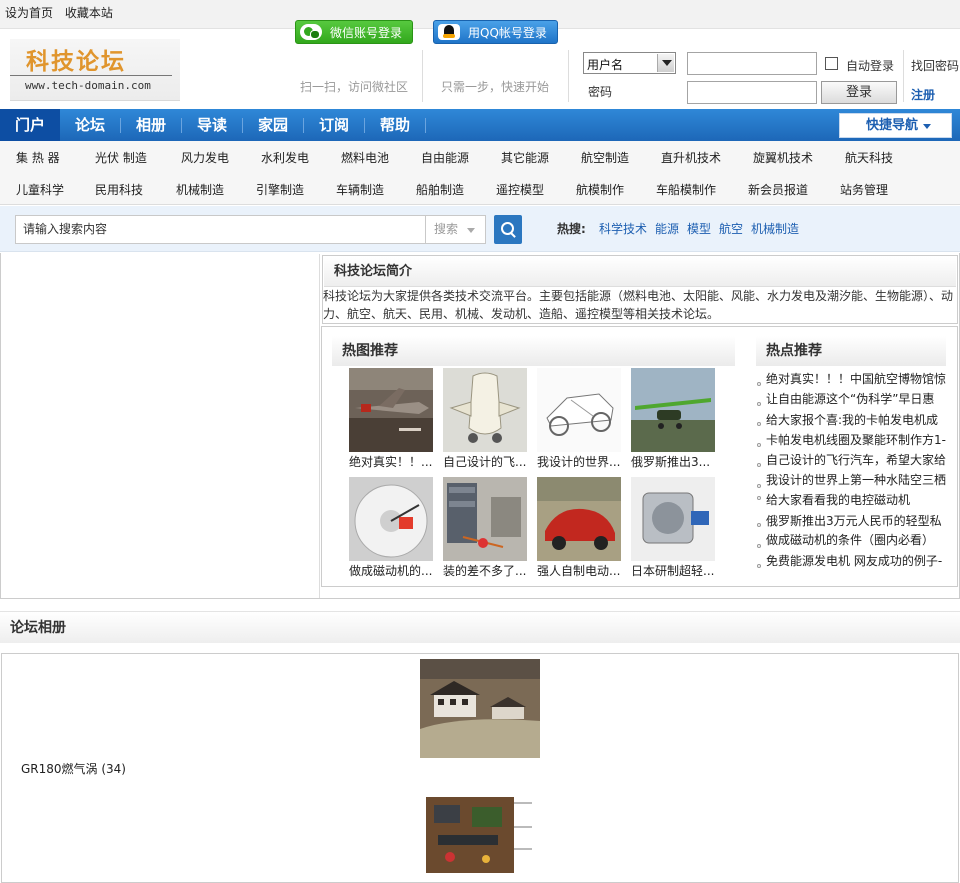 The image size is (960, 883). I want to click on nav-item-forum: 论坛, so click(90, 125).